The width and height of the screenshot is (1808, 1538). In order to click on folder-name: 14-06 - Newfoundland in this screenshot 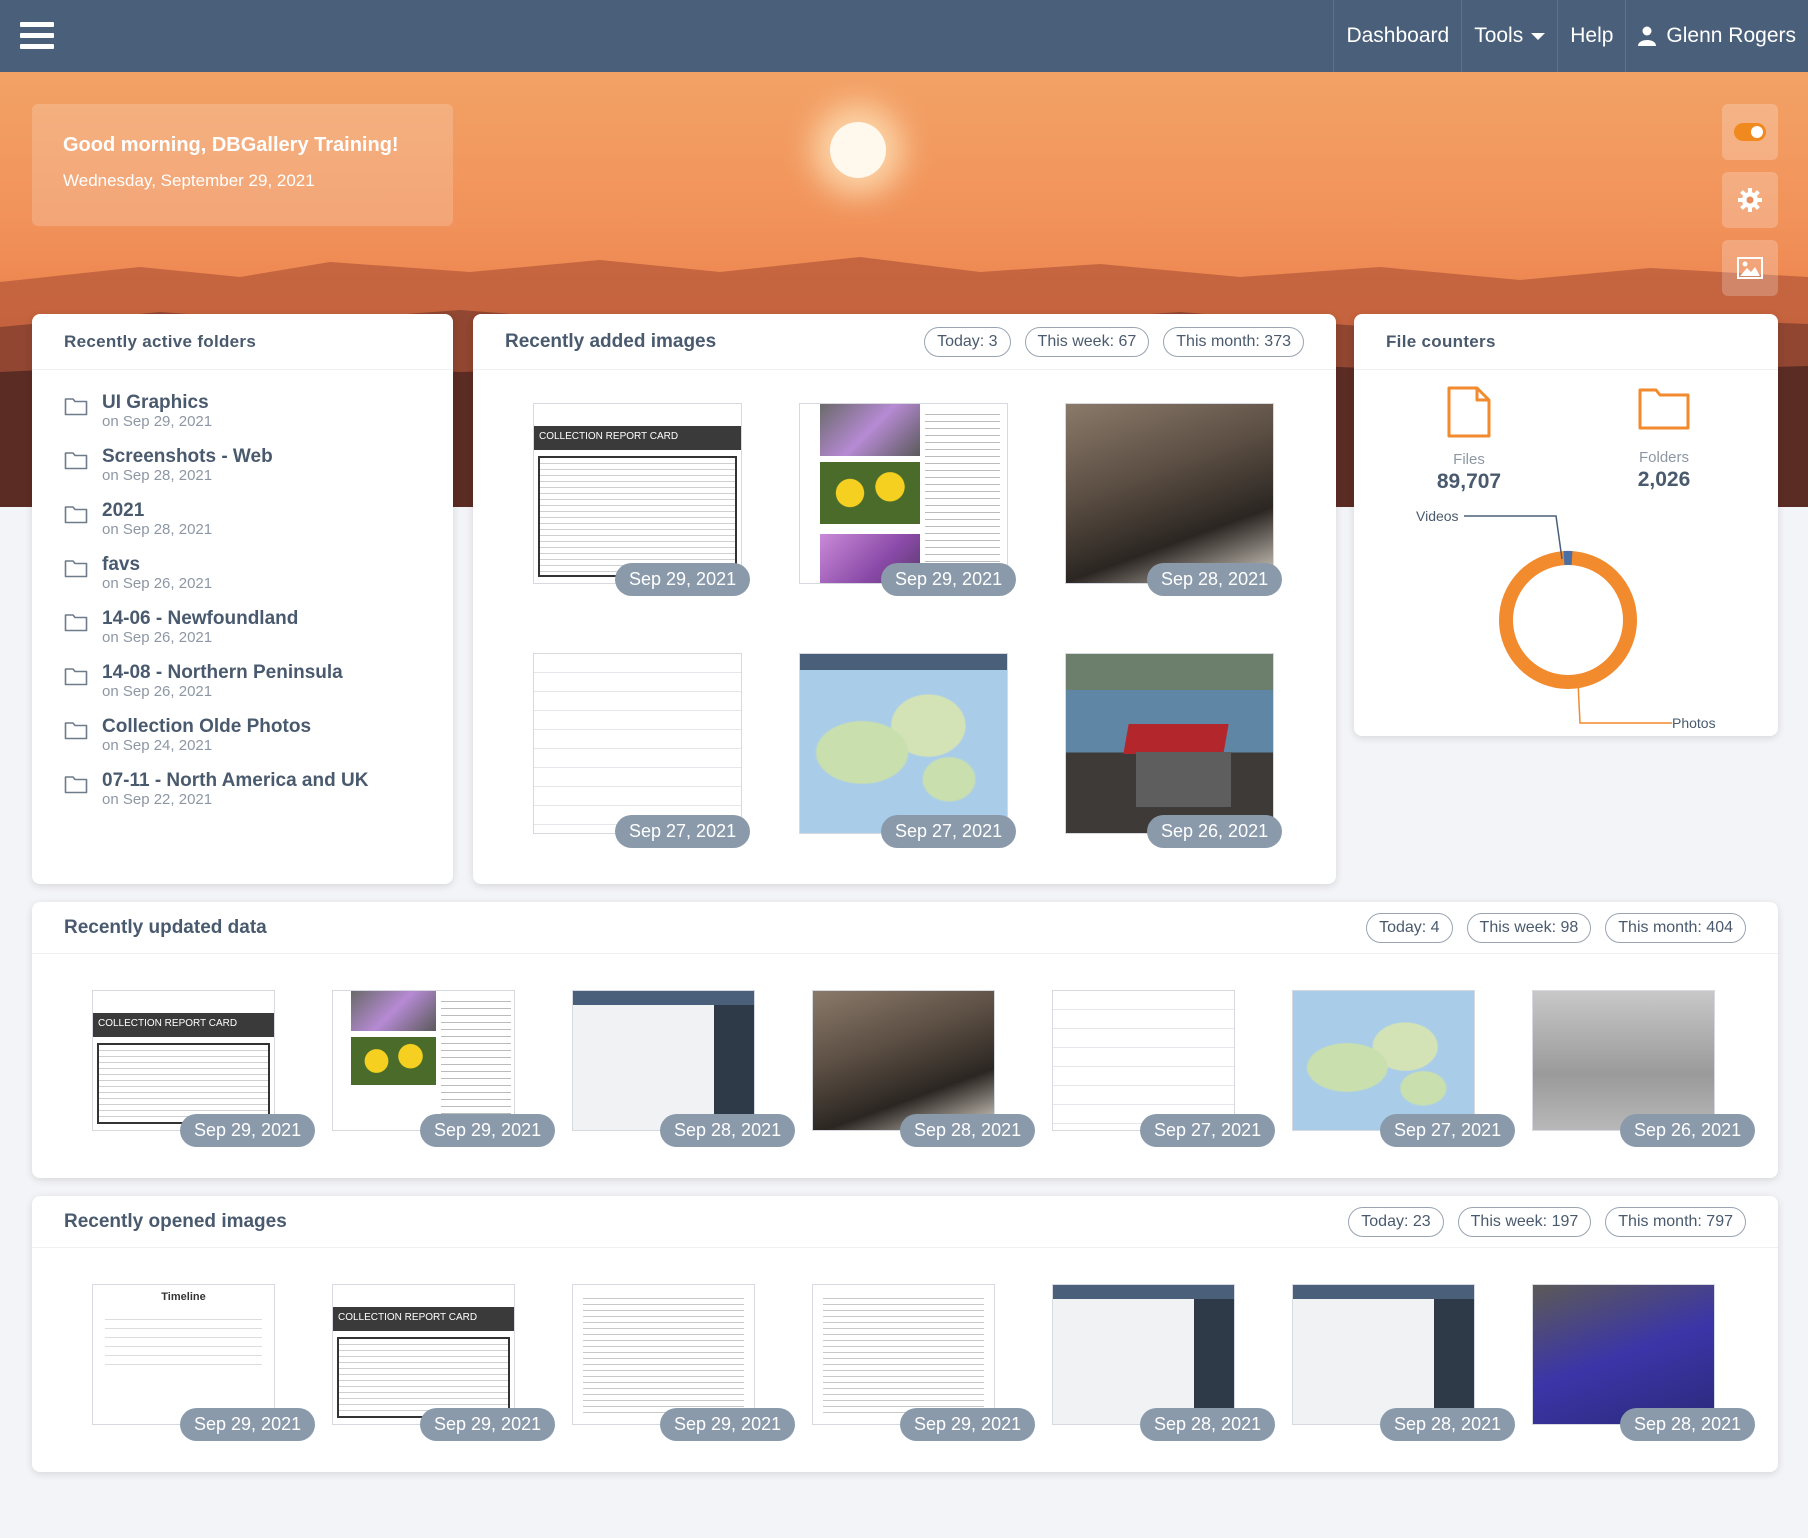, I will do `click(200, 618)`.